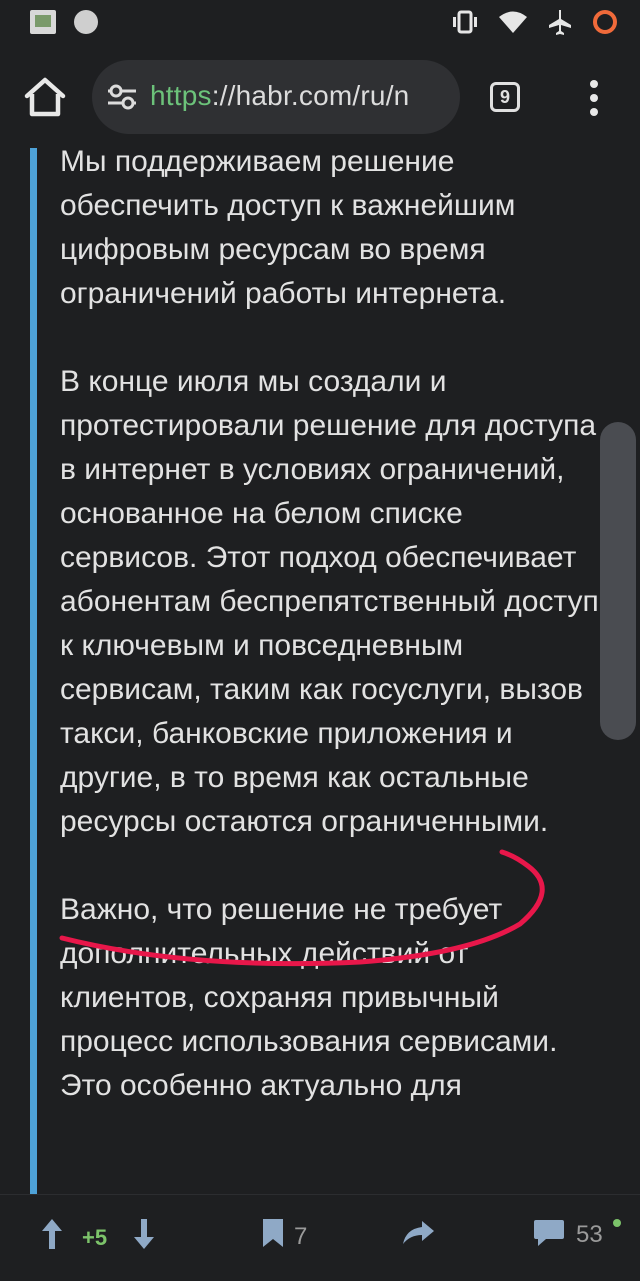 The image size is (640, 1281). I want to click on browser-toolbar: https://habr.com/ru/n 9, so click(320, 98).